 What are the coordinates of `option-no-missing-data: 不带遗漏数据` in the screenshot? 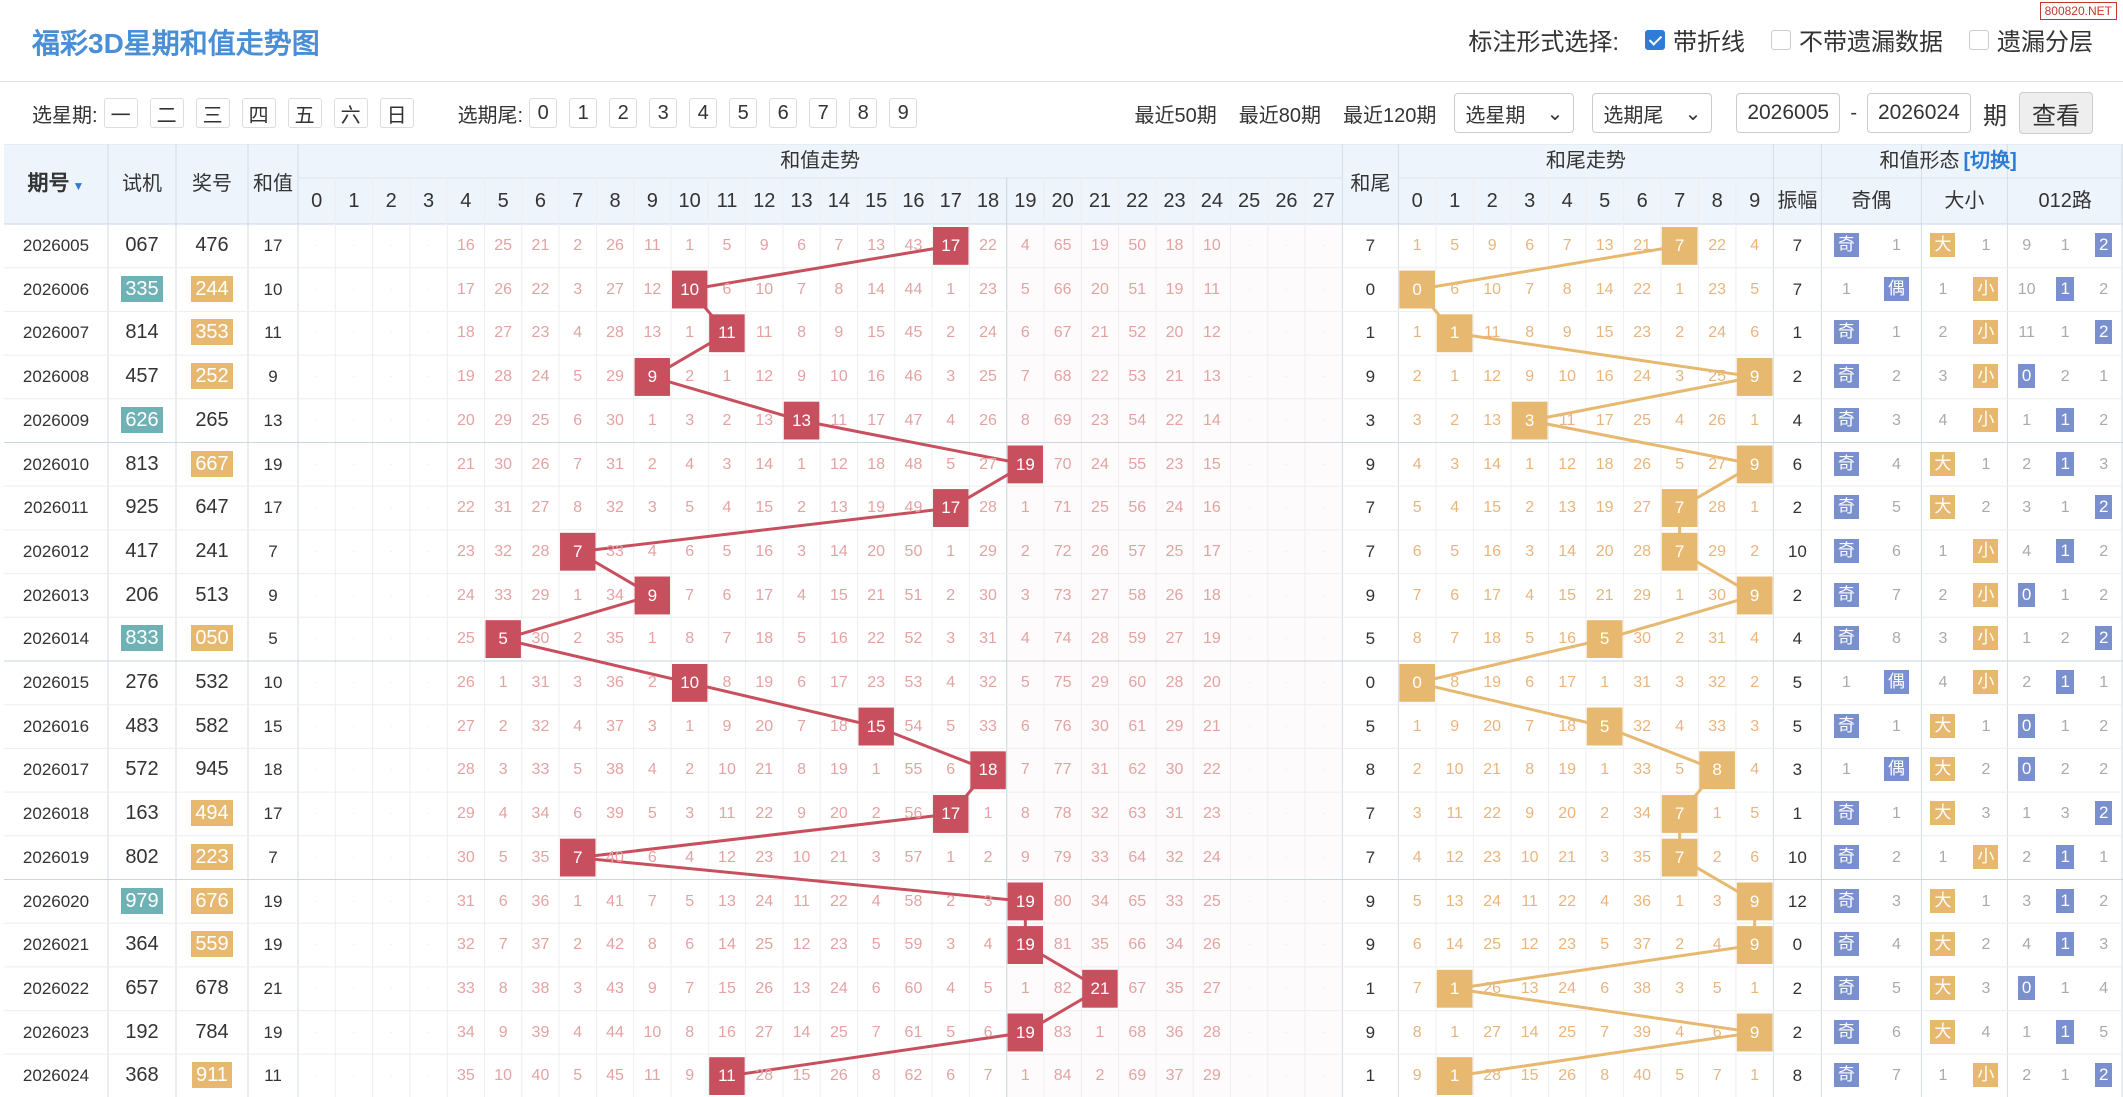 It's located at (1857, 39).